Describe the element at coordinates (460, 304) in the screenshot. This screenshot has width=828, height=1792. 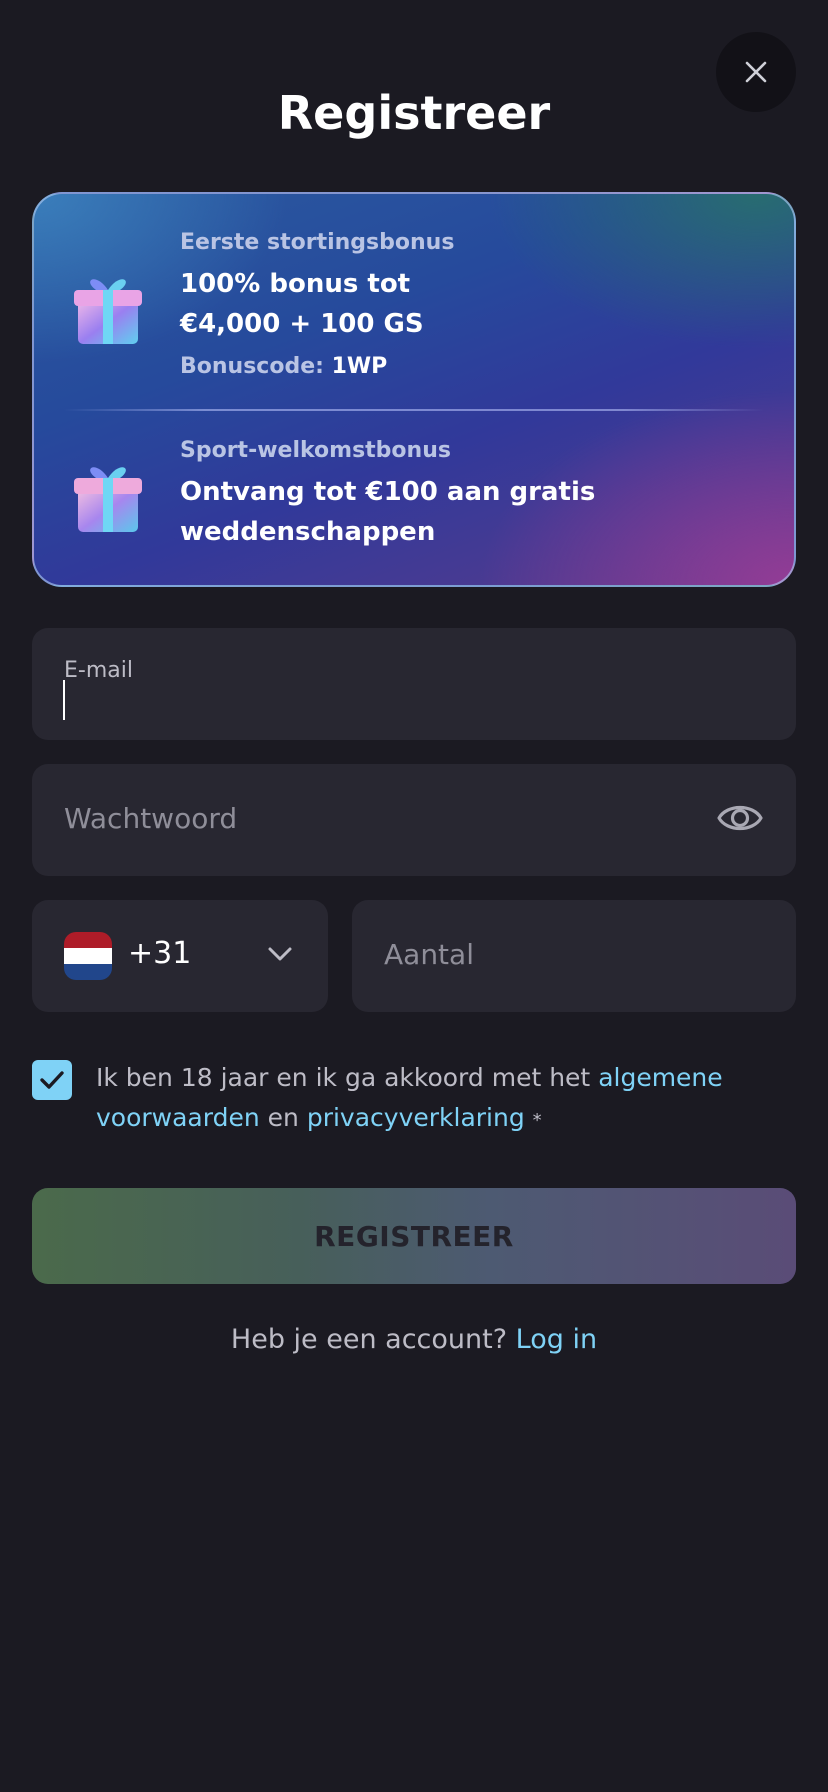
I see `bonus-headline: 100% bonus tot €4,000 + 100 GS` at that location.